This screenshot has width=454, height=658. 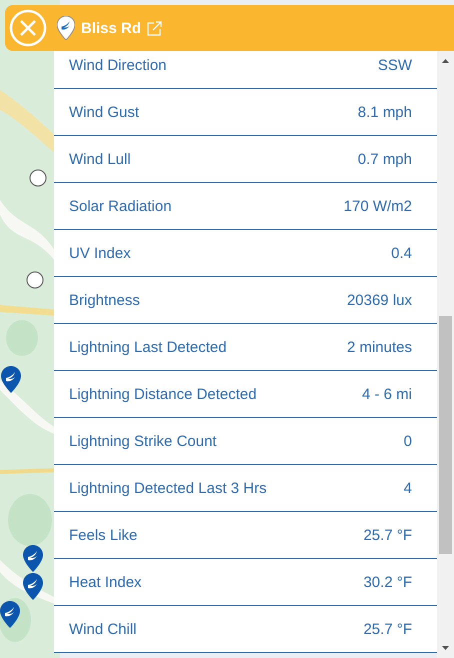 I want to click on reading-label: Wind Chill, so click(x=103, y=629).